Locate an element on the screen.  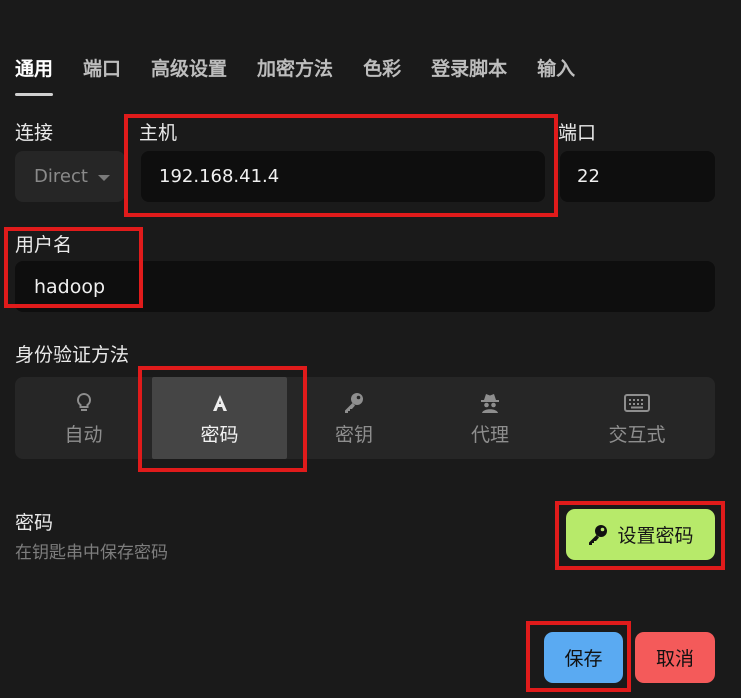
username-value: hadoop is located at coordinates (70, 286).